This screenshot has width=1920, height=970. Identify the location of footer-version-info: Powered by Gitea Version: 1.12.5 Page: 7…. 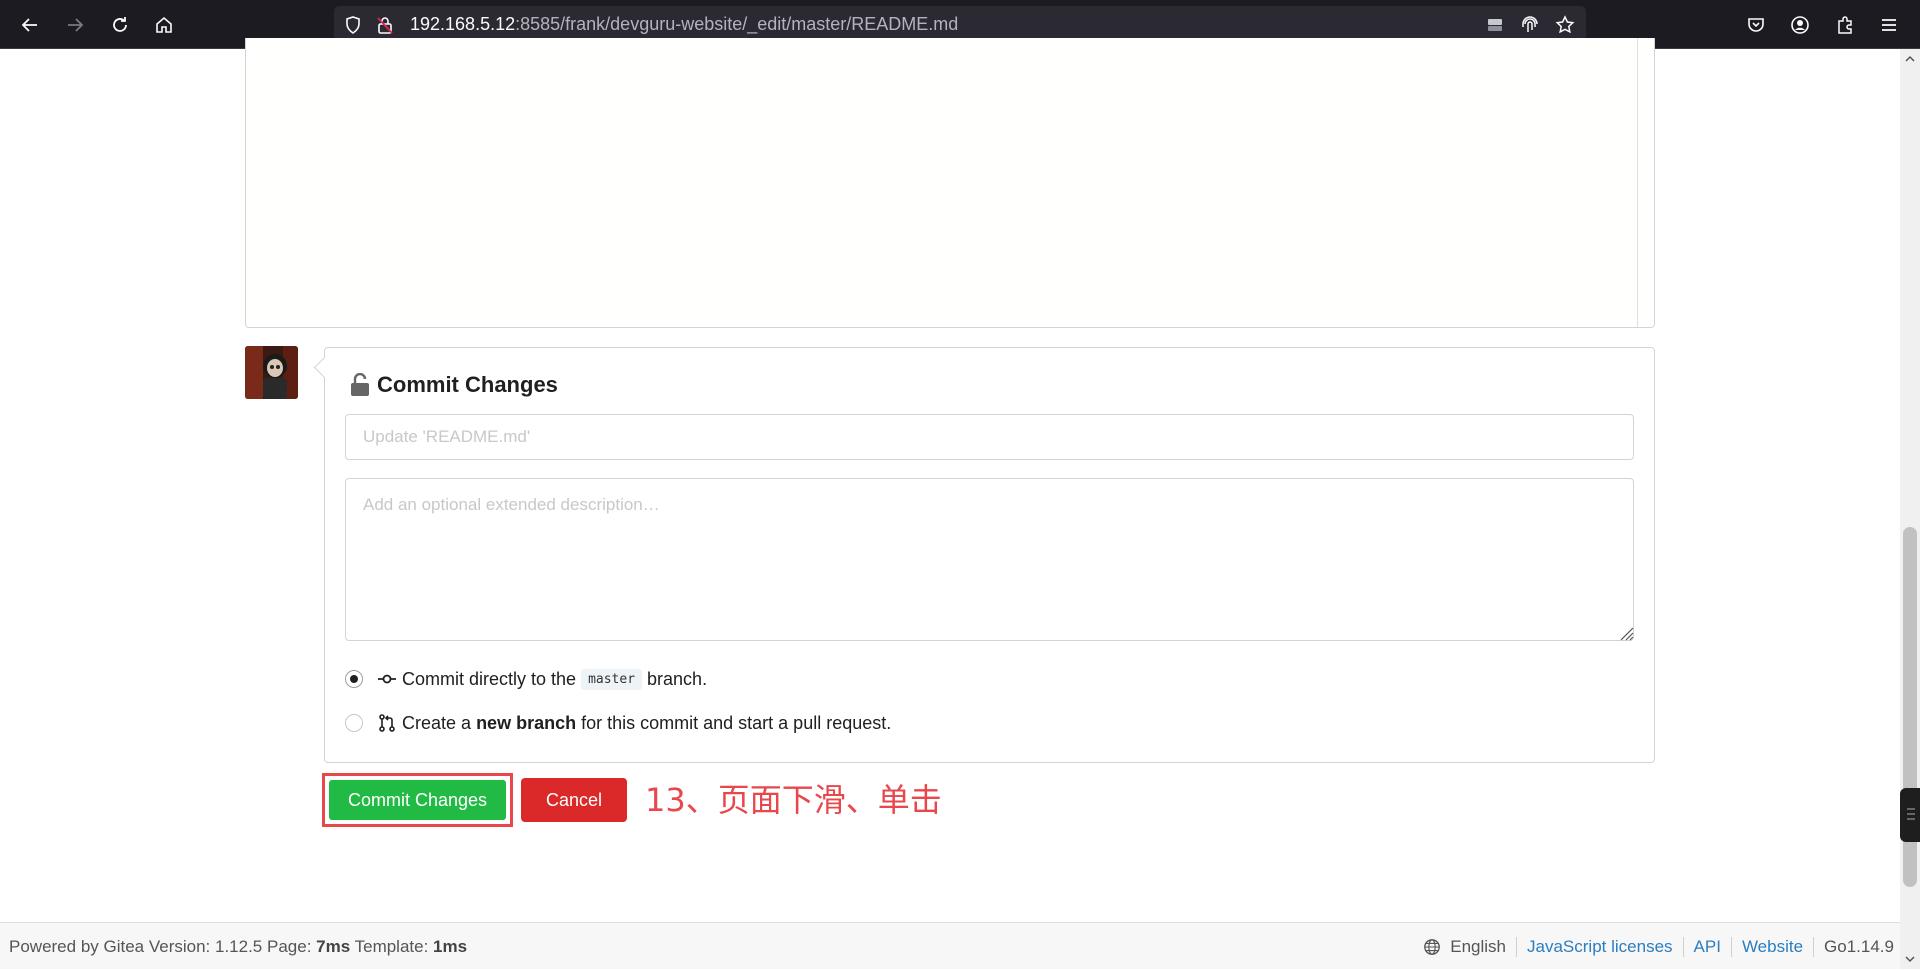
(238, 946).